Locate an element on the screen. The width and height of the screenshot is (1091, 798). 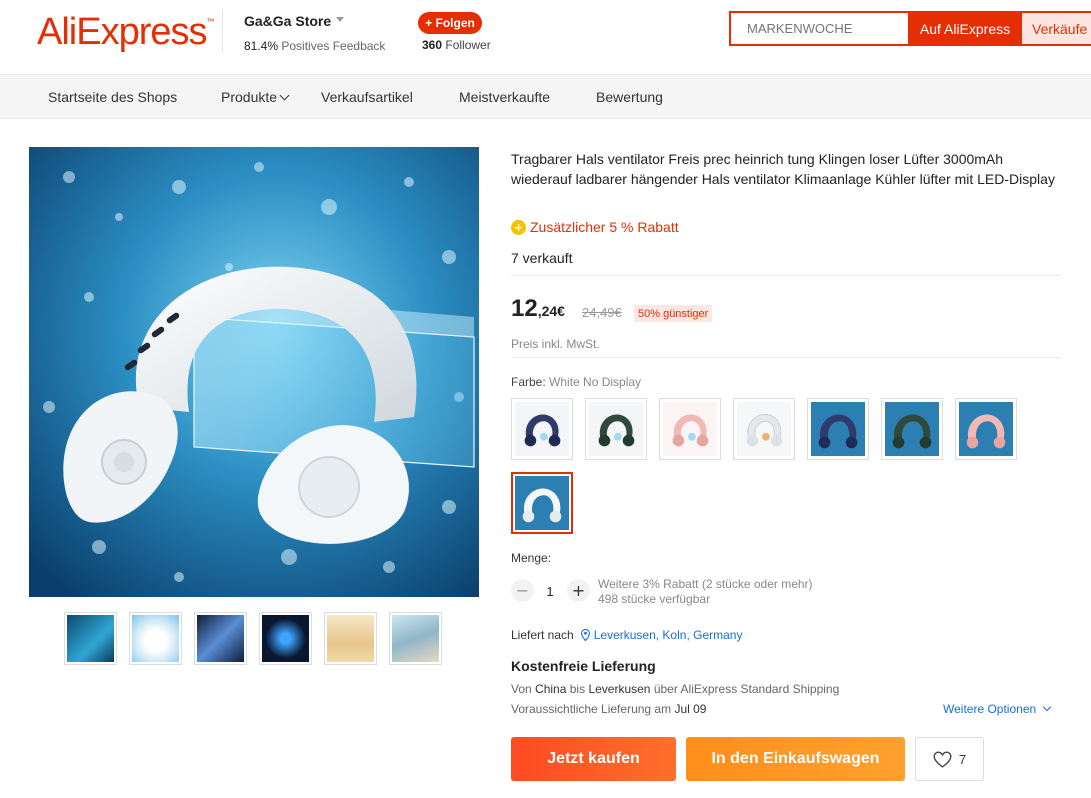
nav-item-home: Startseite des Shops is located at coordinates (112, 97).